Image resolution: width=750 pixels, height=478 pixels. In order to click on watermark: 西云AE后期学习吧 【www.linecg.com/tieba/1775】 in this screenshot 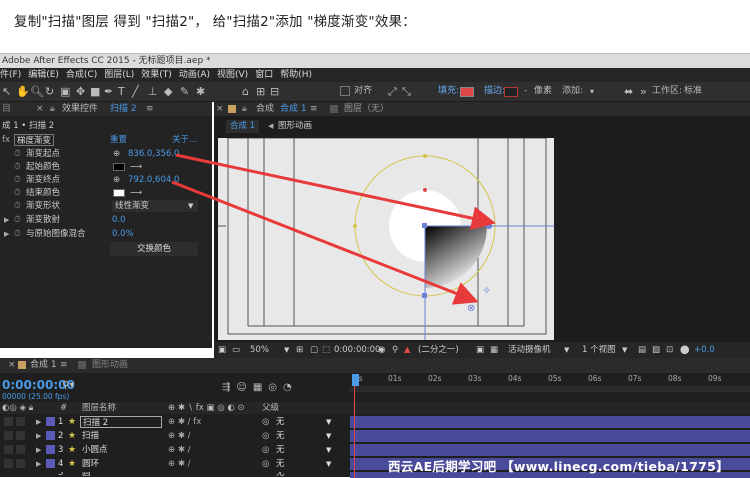, I will do `click(558, 466)`.